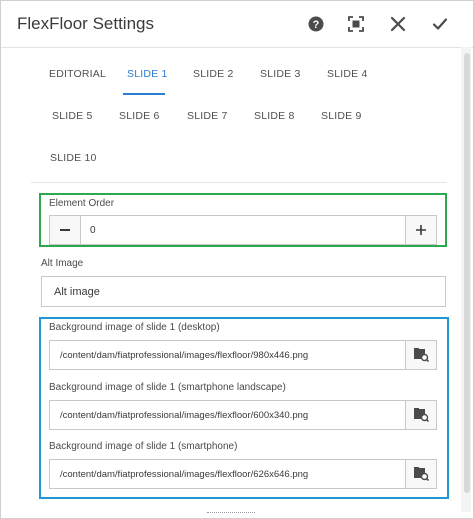 The image size is (474, 519). Describe the element at coordinates (341, 116) in the screenshot. I see `tab-slide-9: SLIDE 9` at that location.